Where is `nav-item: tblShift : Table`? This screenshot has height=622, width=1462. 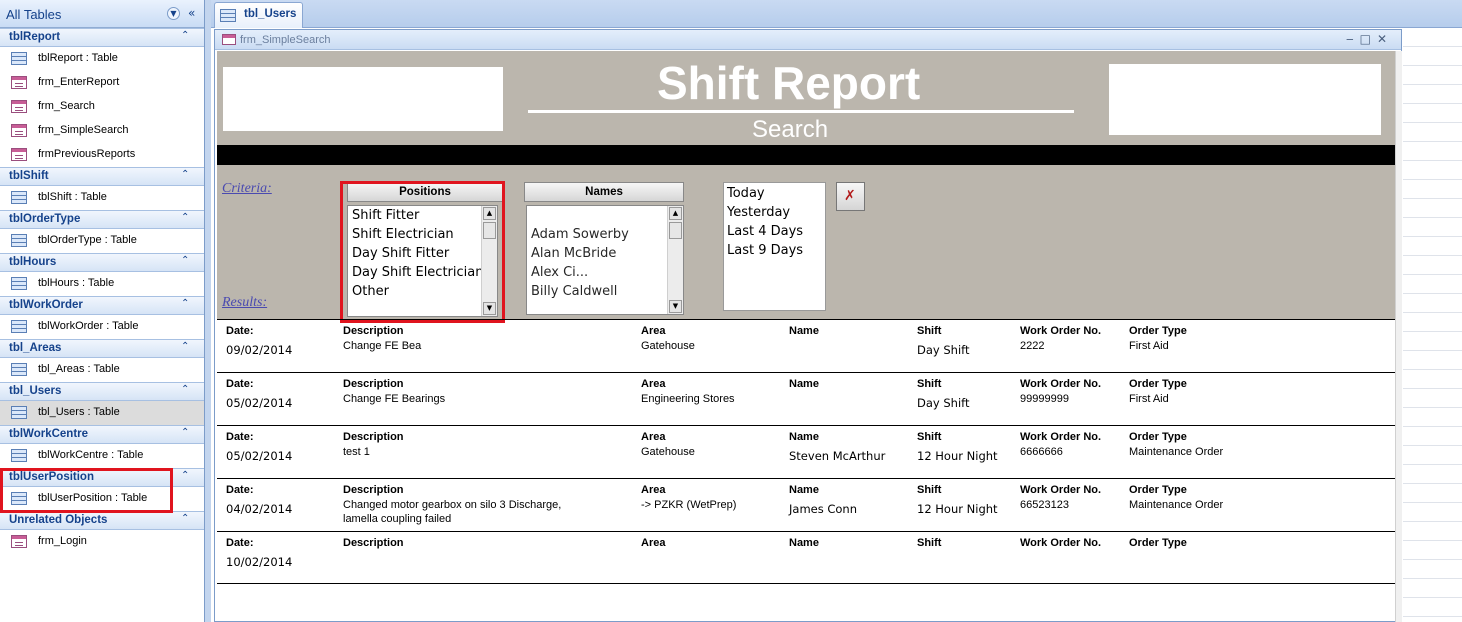
nav-item: tblShift : Table is located at coordinates (102, 198).